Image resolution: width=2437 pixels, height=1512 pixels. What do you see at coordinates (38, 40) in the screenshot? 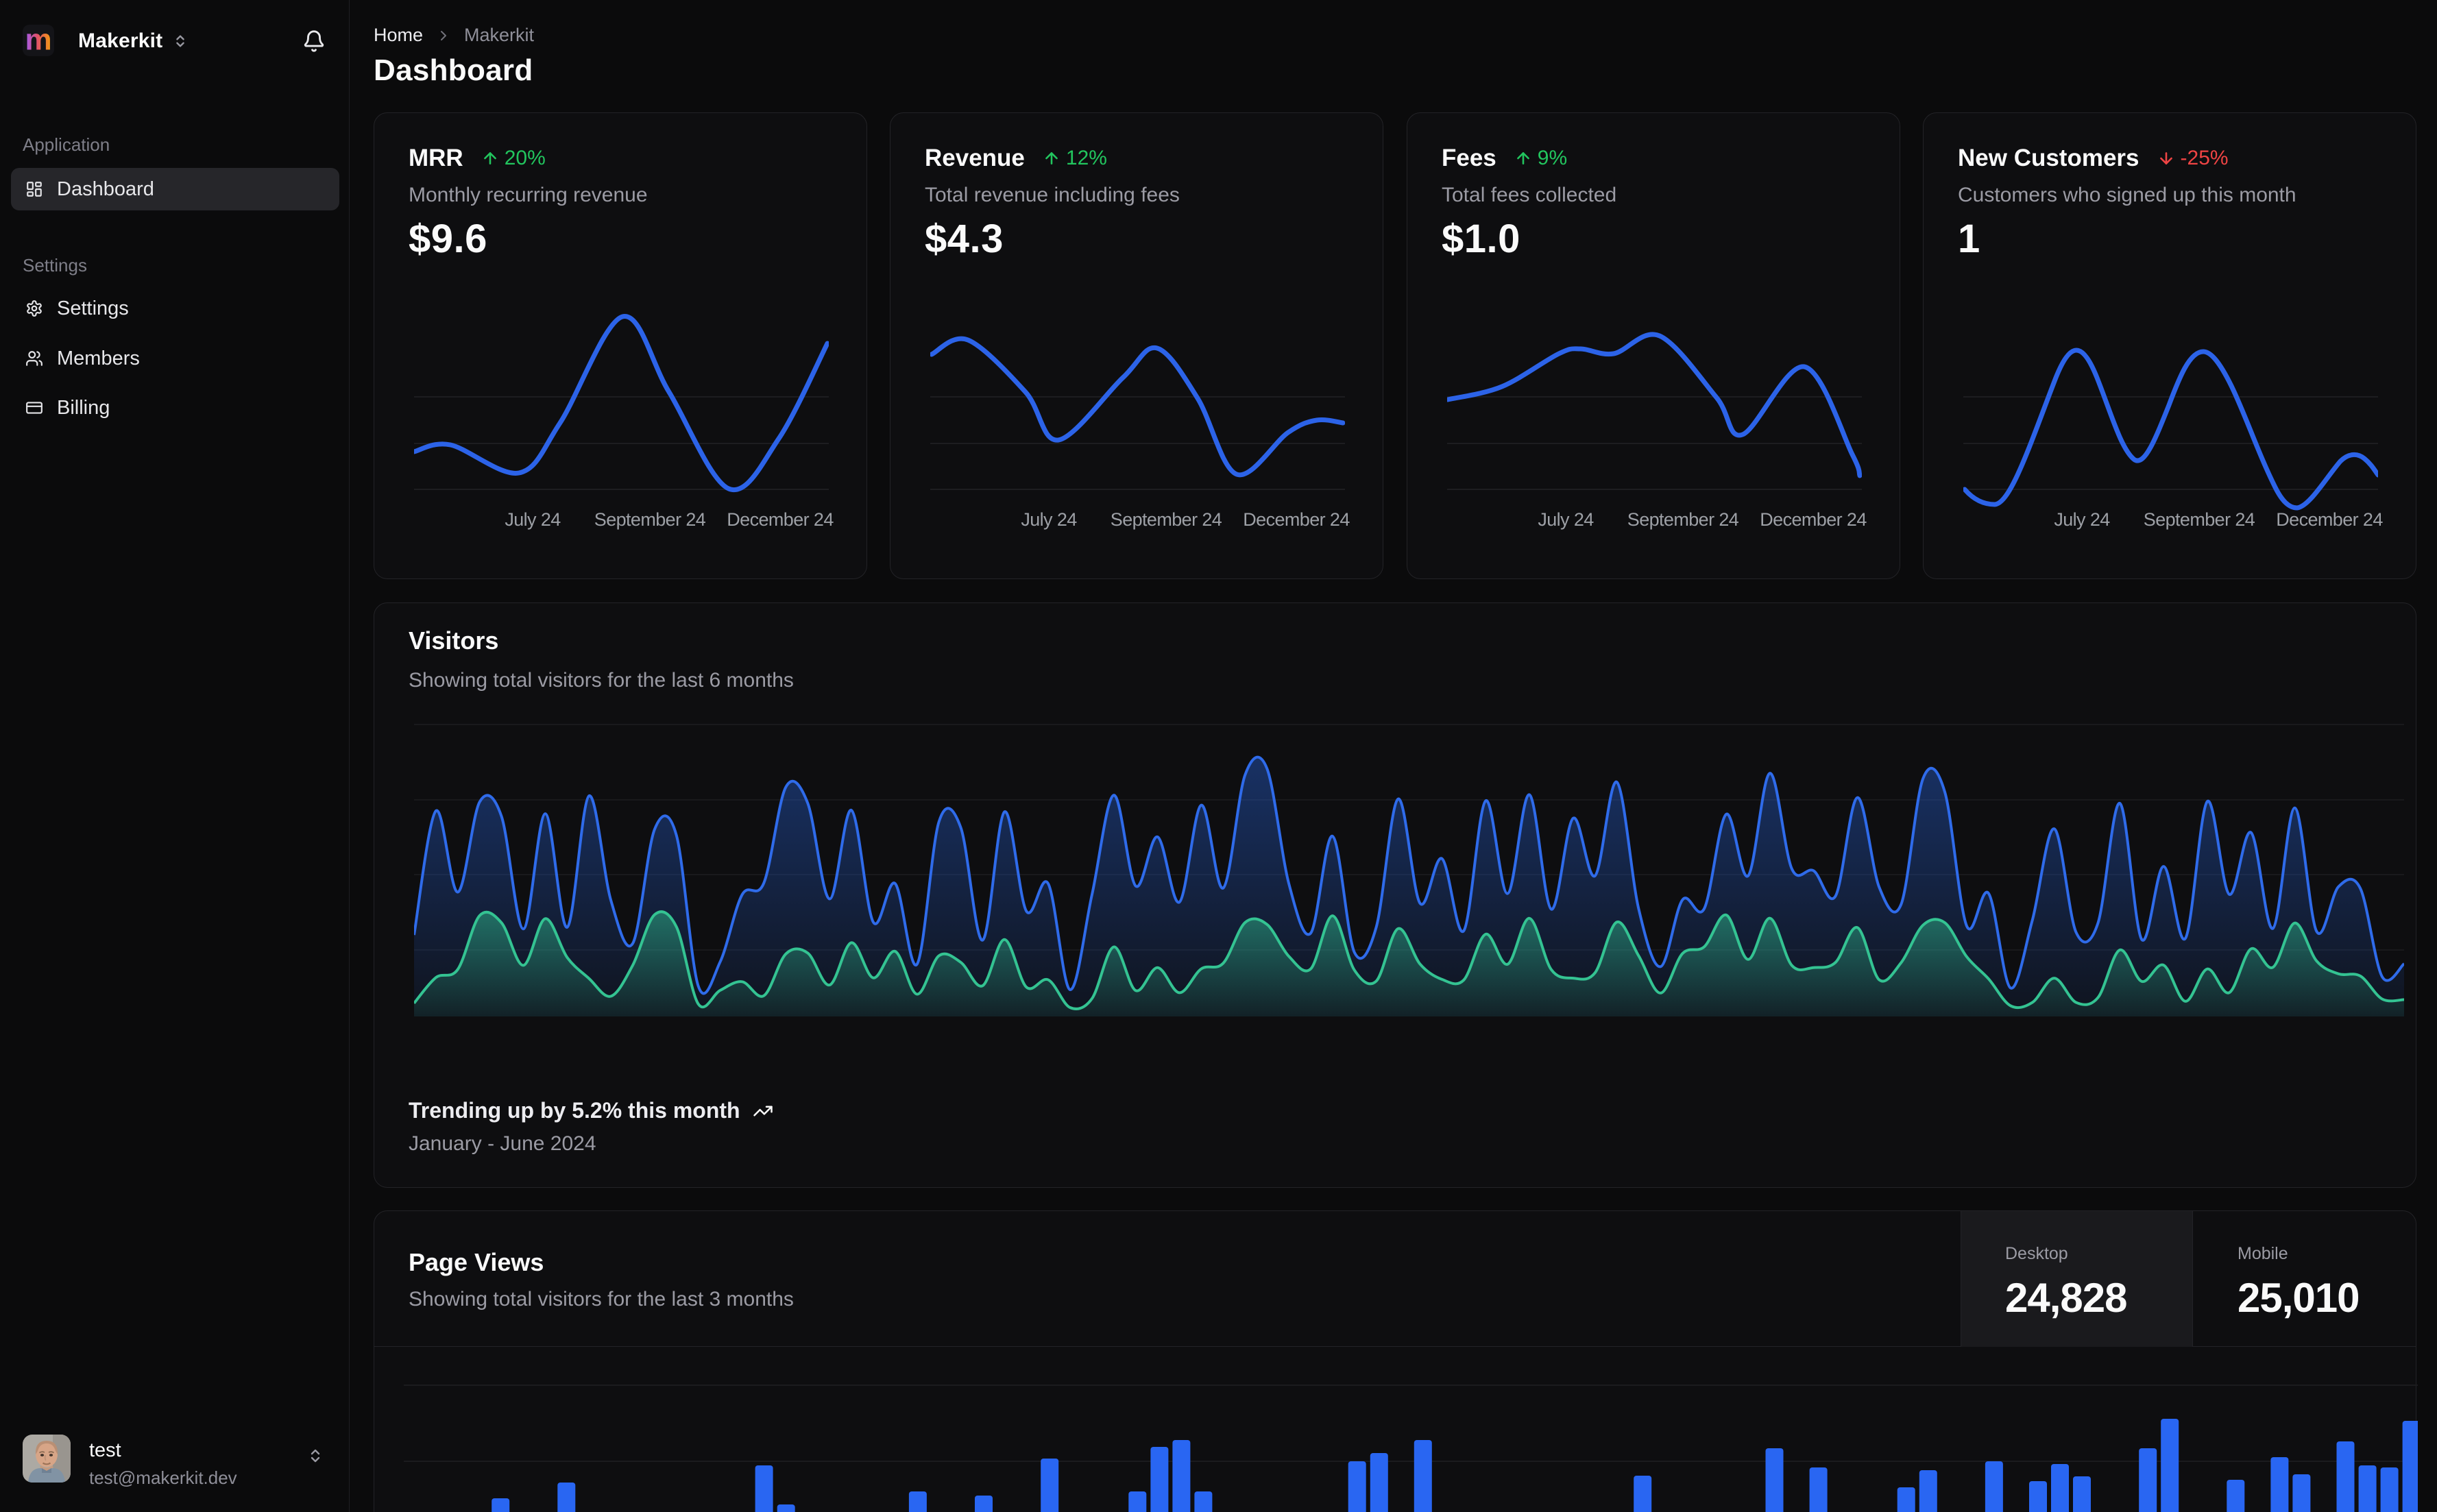
I see `svg-text: m` at bounding box center [38, 40].